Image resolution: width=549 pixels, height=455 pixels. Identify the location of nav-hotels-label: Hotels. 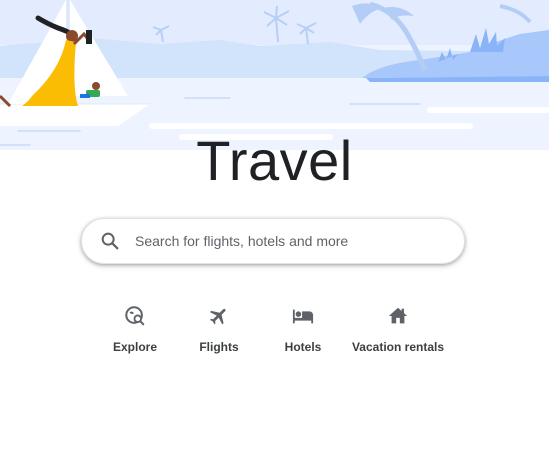
(303, 347).